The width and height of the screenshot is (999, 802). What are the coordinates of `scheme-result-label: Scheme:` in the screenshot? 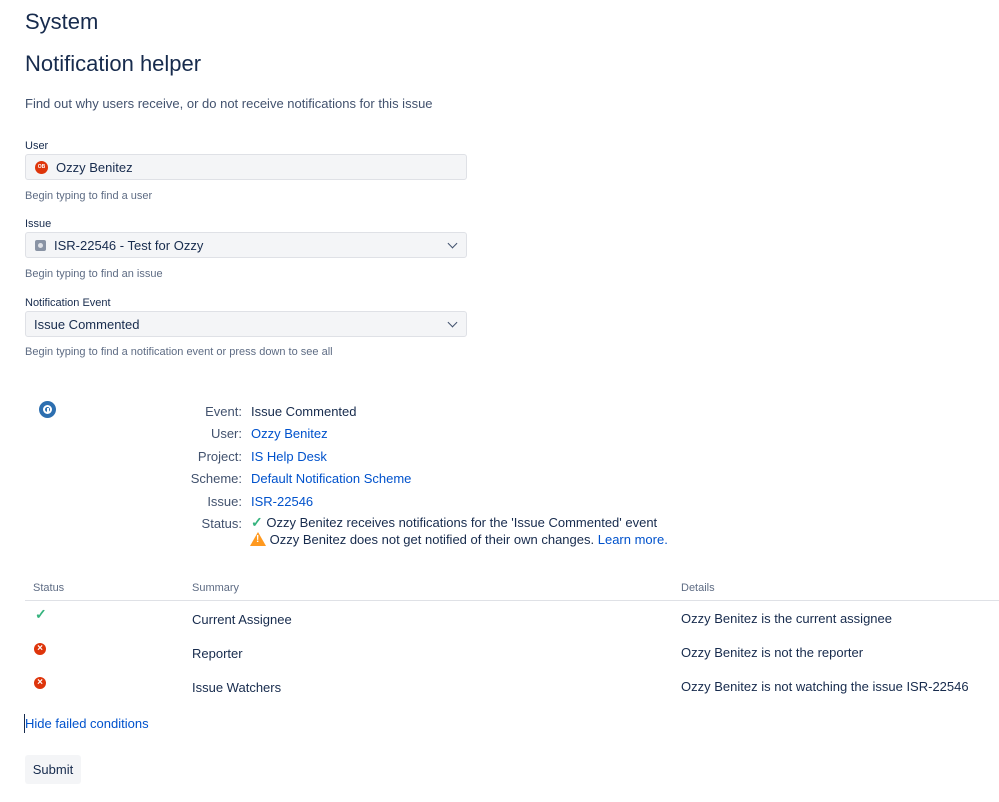 It's located at (216, 478).